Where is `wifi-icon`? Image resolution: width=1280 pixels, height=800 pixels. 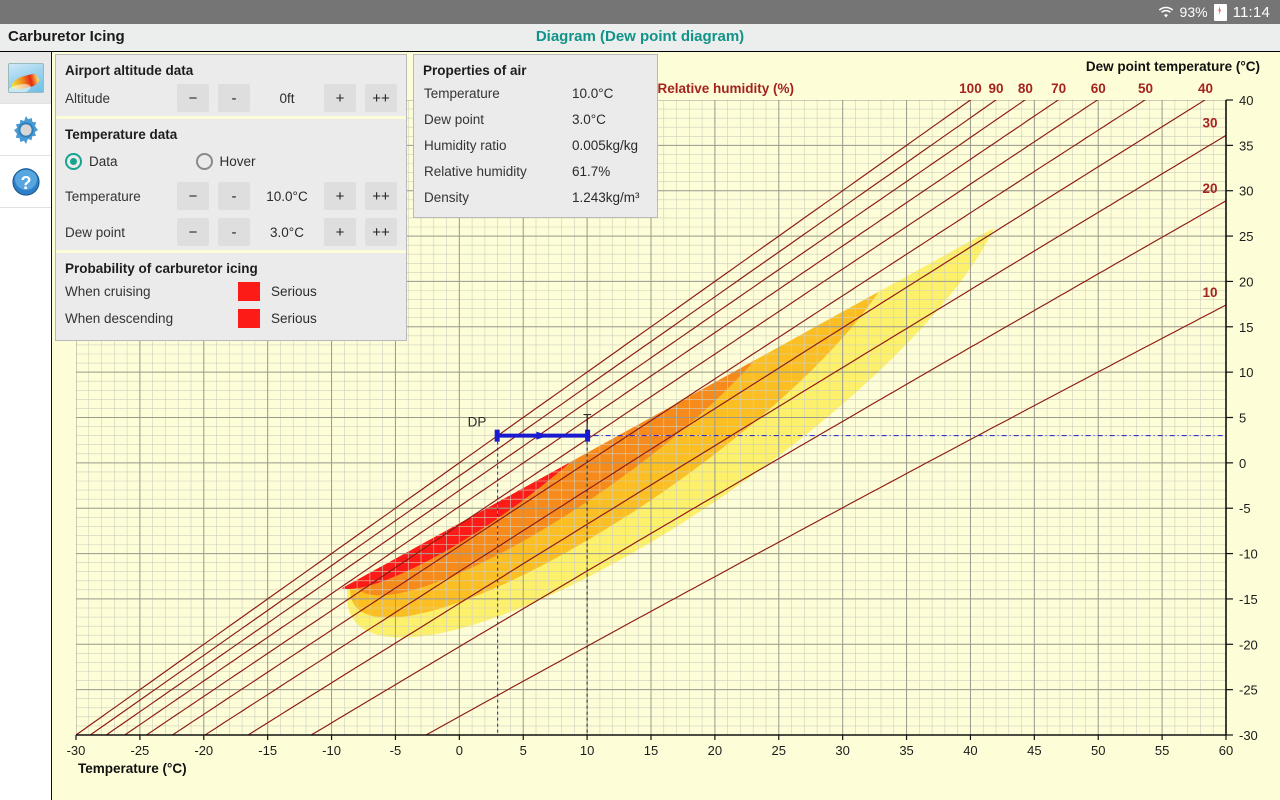
wifi-icon is located at coordinates (1166, 12).